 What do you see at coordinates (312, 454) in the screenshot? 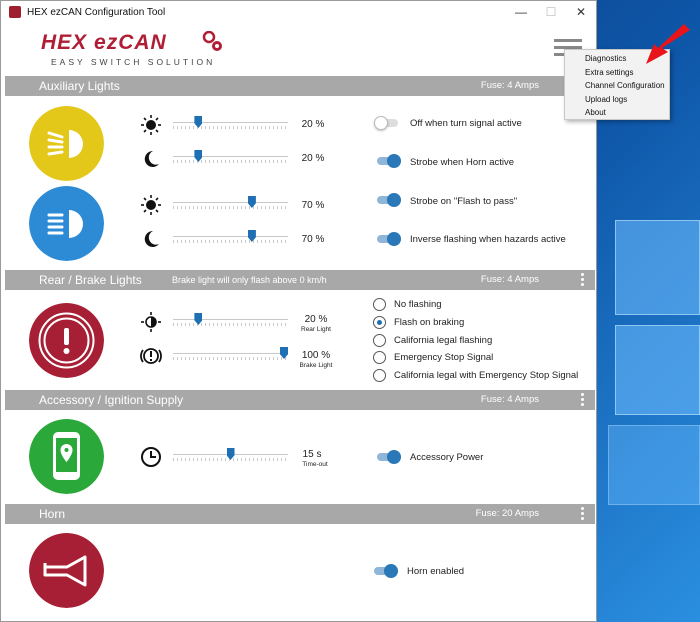
I see `slider-value: 15 s` at bounding box center [312, 454].